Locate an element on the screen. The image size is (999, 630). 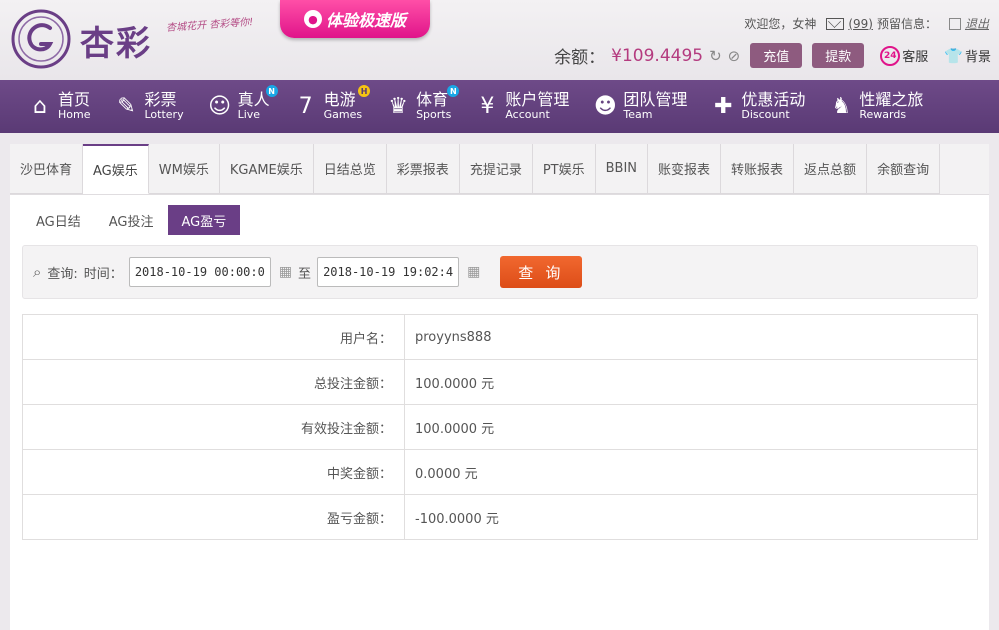
nav-item-account: ¥ 账户管理 Account is located at coordinates (524, 106).